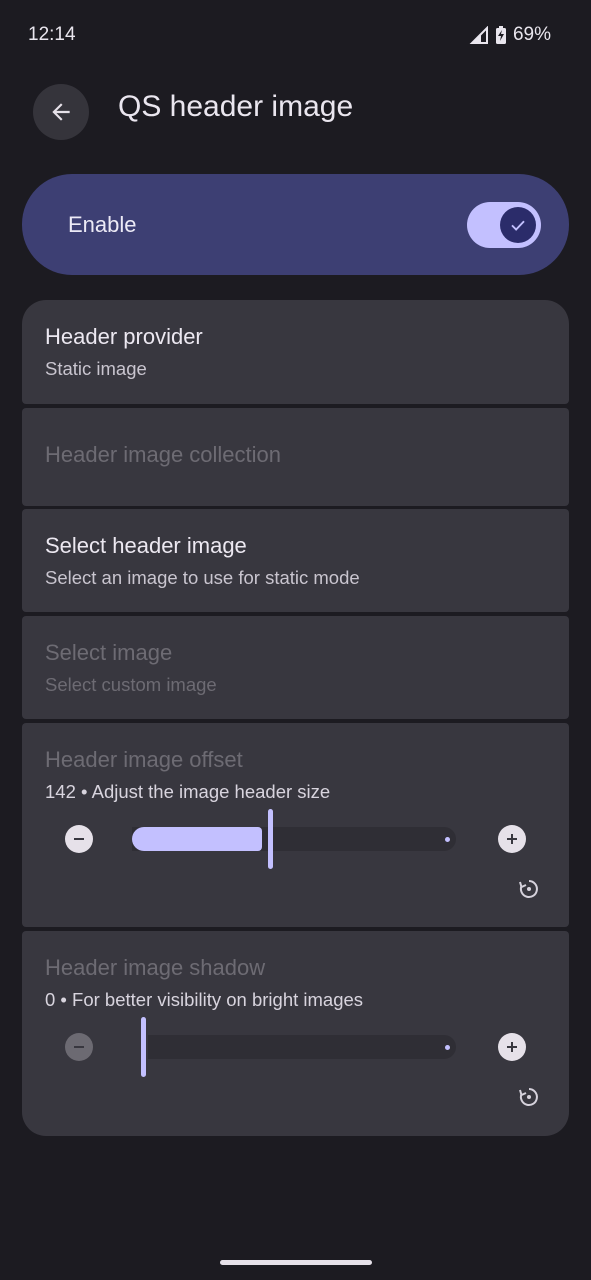 The width and height of the screenshot is (591, 1280). I want to click on gesture-nav-handle, so click(296, 1262).